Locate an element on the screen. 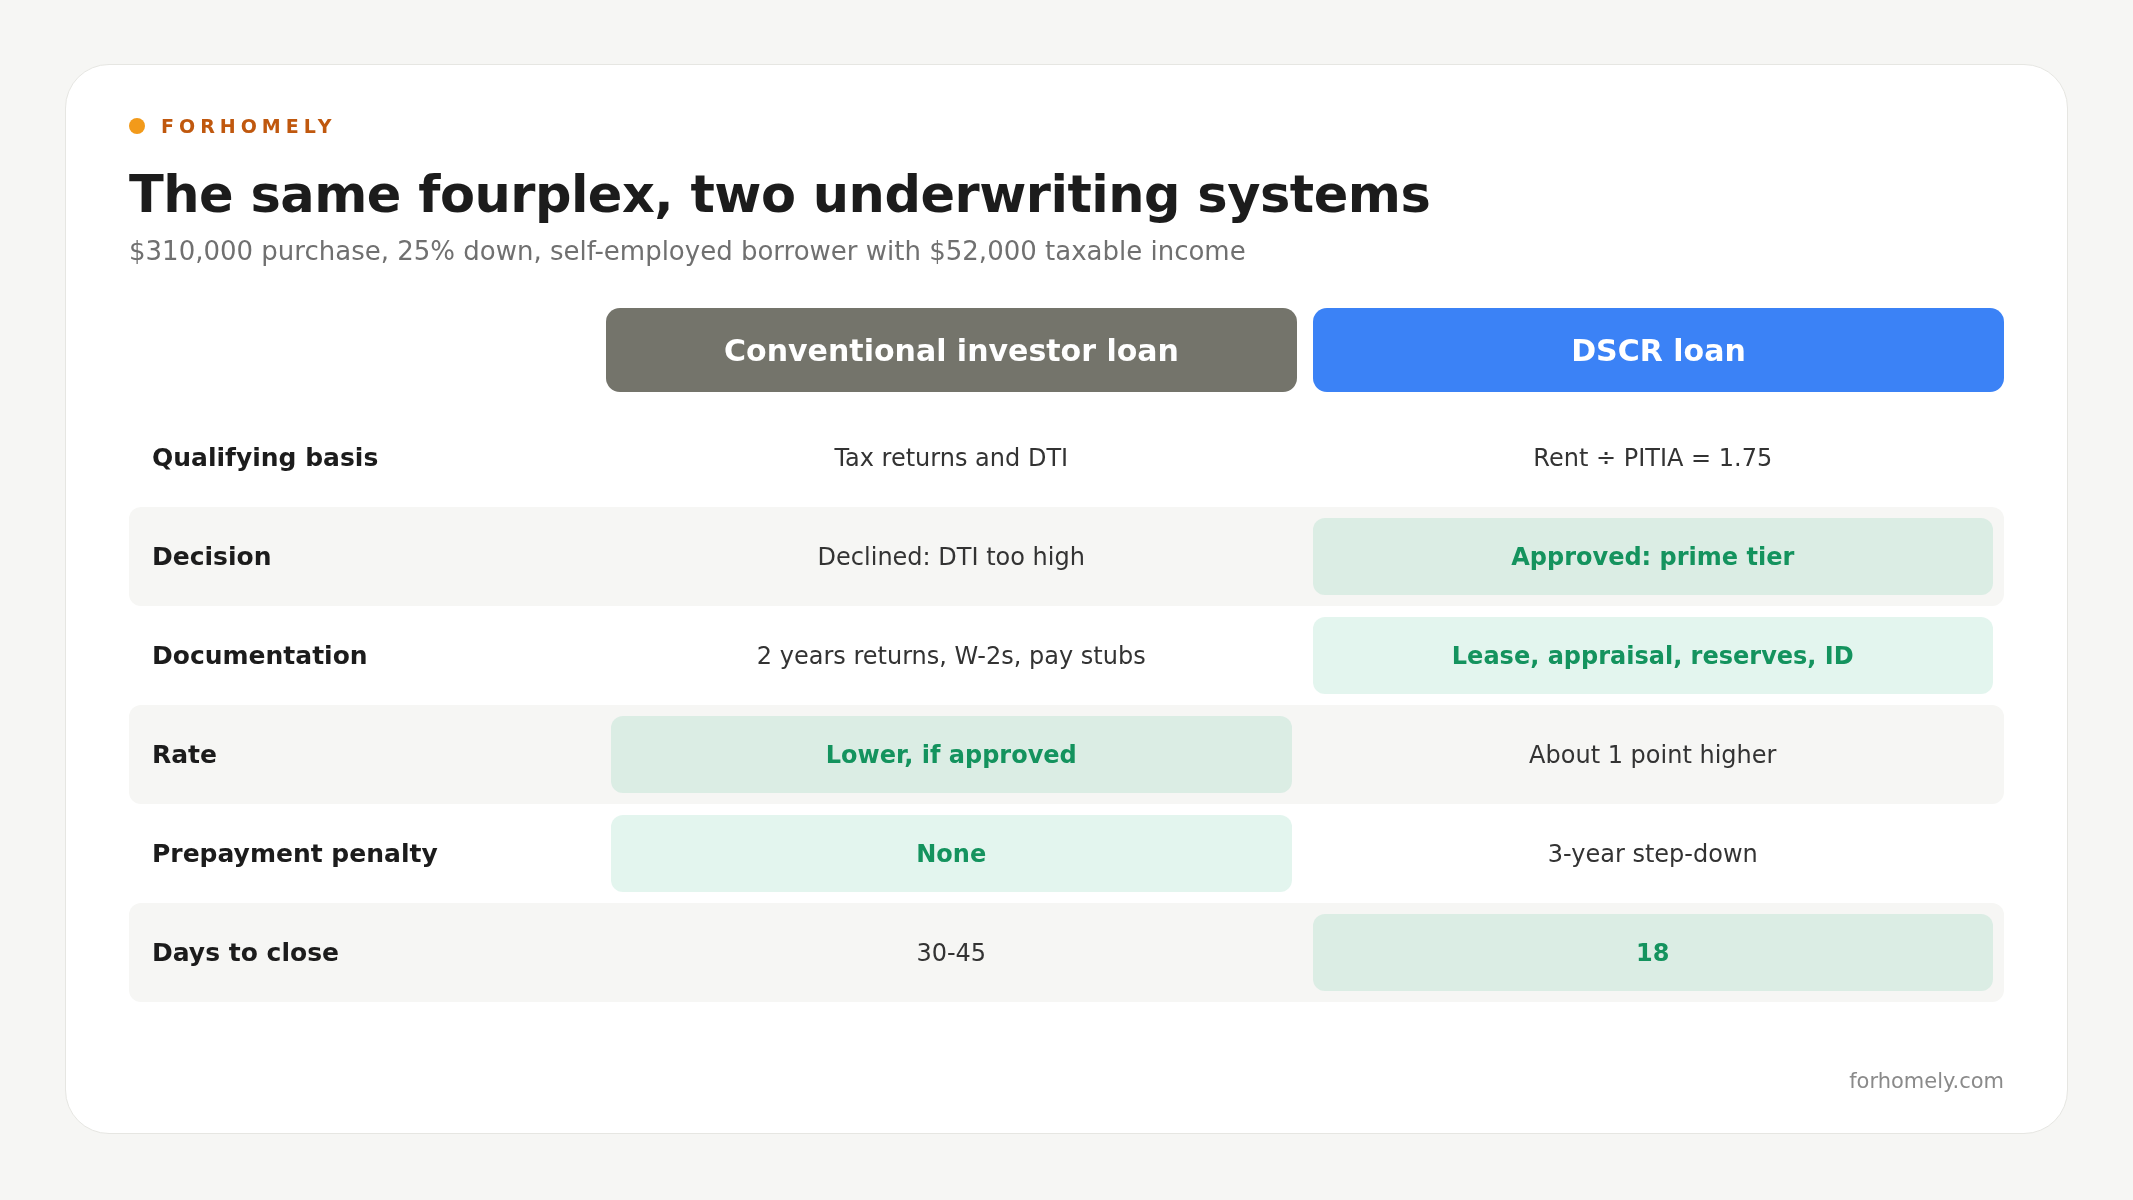 This screenshot has width=2133, height=1200. highlighted-cell: 18 is located at coordinates (1652, 952).